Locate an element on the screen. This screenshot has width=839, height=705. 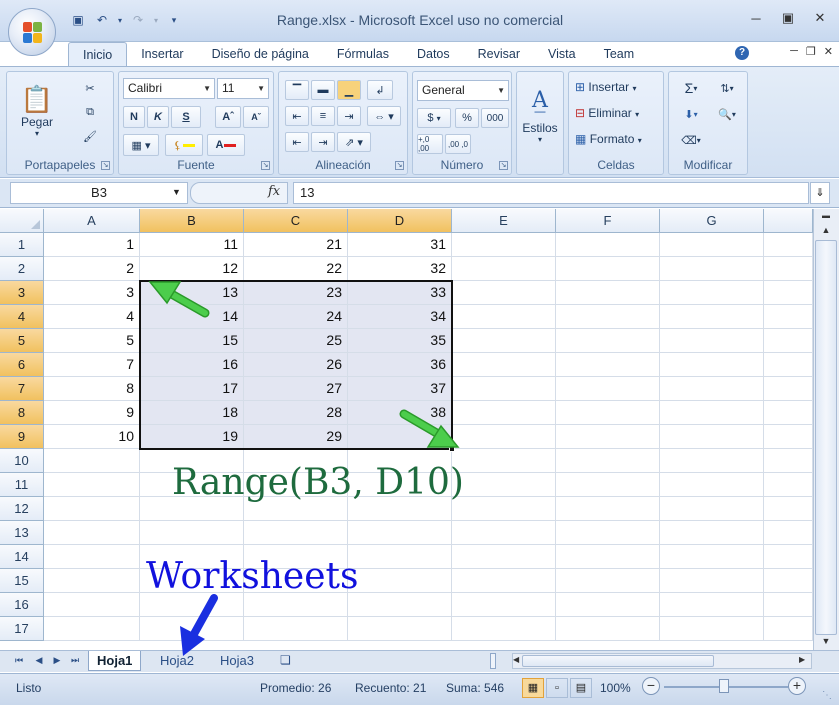
cell-e13 is located at coordinates (504, 533).